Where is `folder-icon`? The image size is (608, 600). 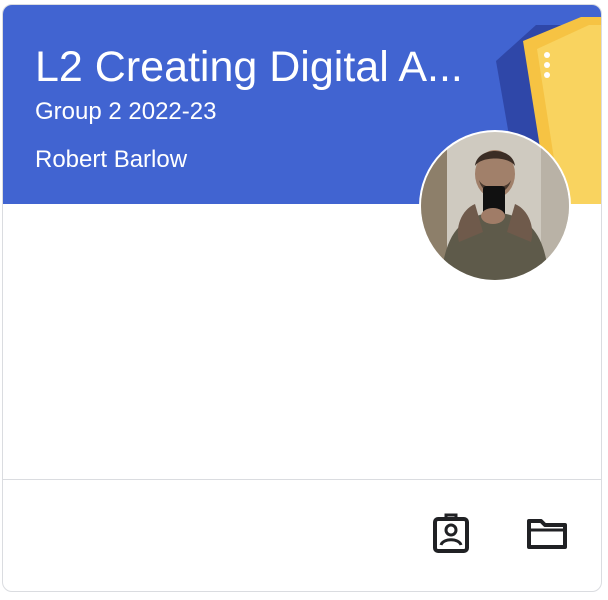
folder-icon is located at coordinates (547, 534).